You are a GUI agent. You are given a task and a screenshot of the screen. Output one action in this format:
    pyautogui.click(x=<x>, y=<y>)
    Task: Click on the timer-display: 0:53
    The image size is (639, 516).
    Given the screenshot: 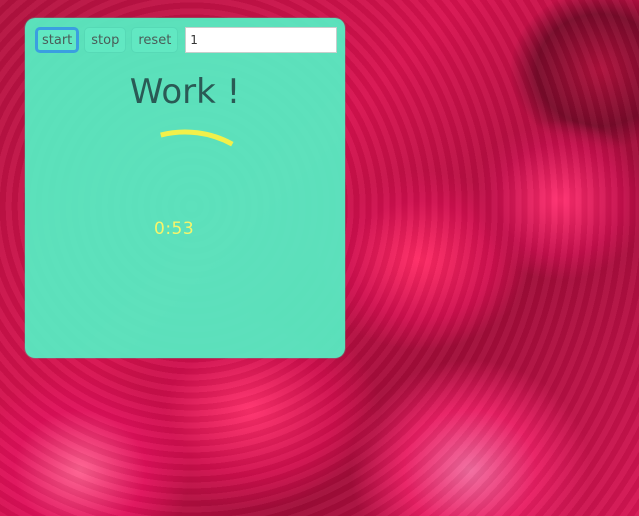 What is the action you would take?
    pyautogui.click(x=174, y=229)
    